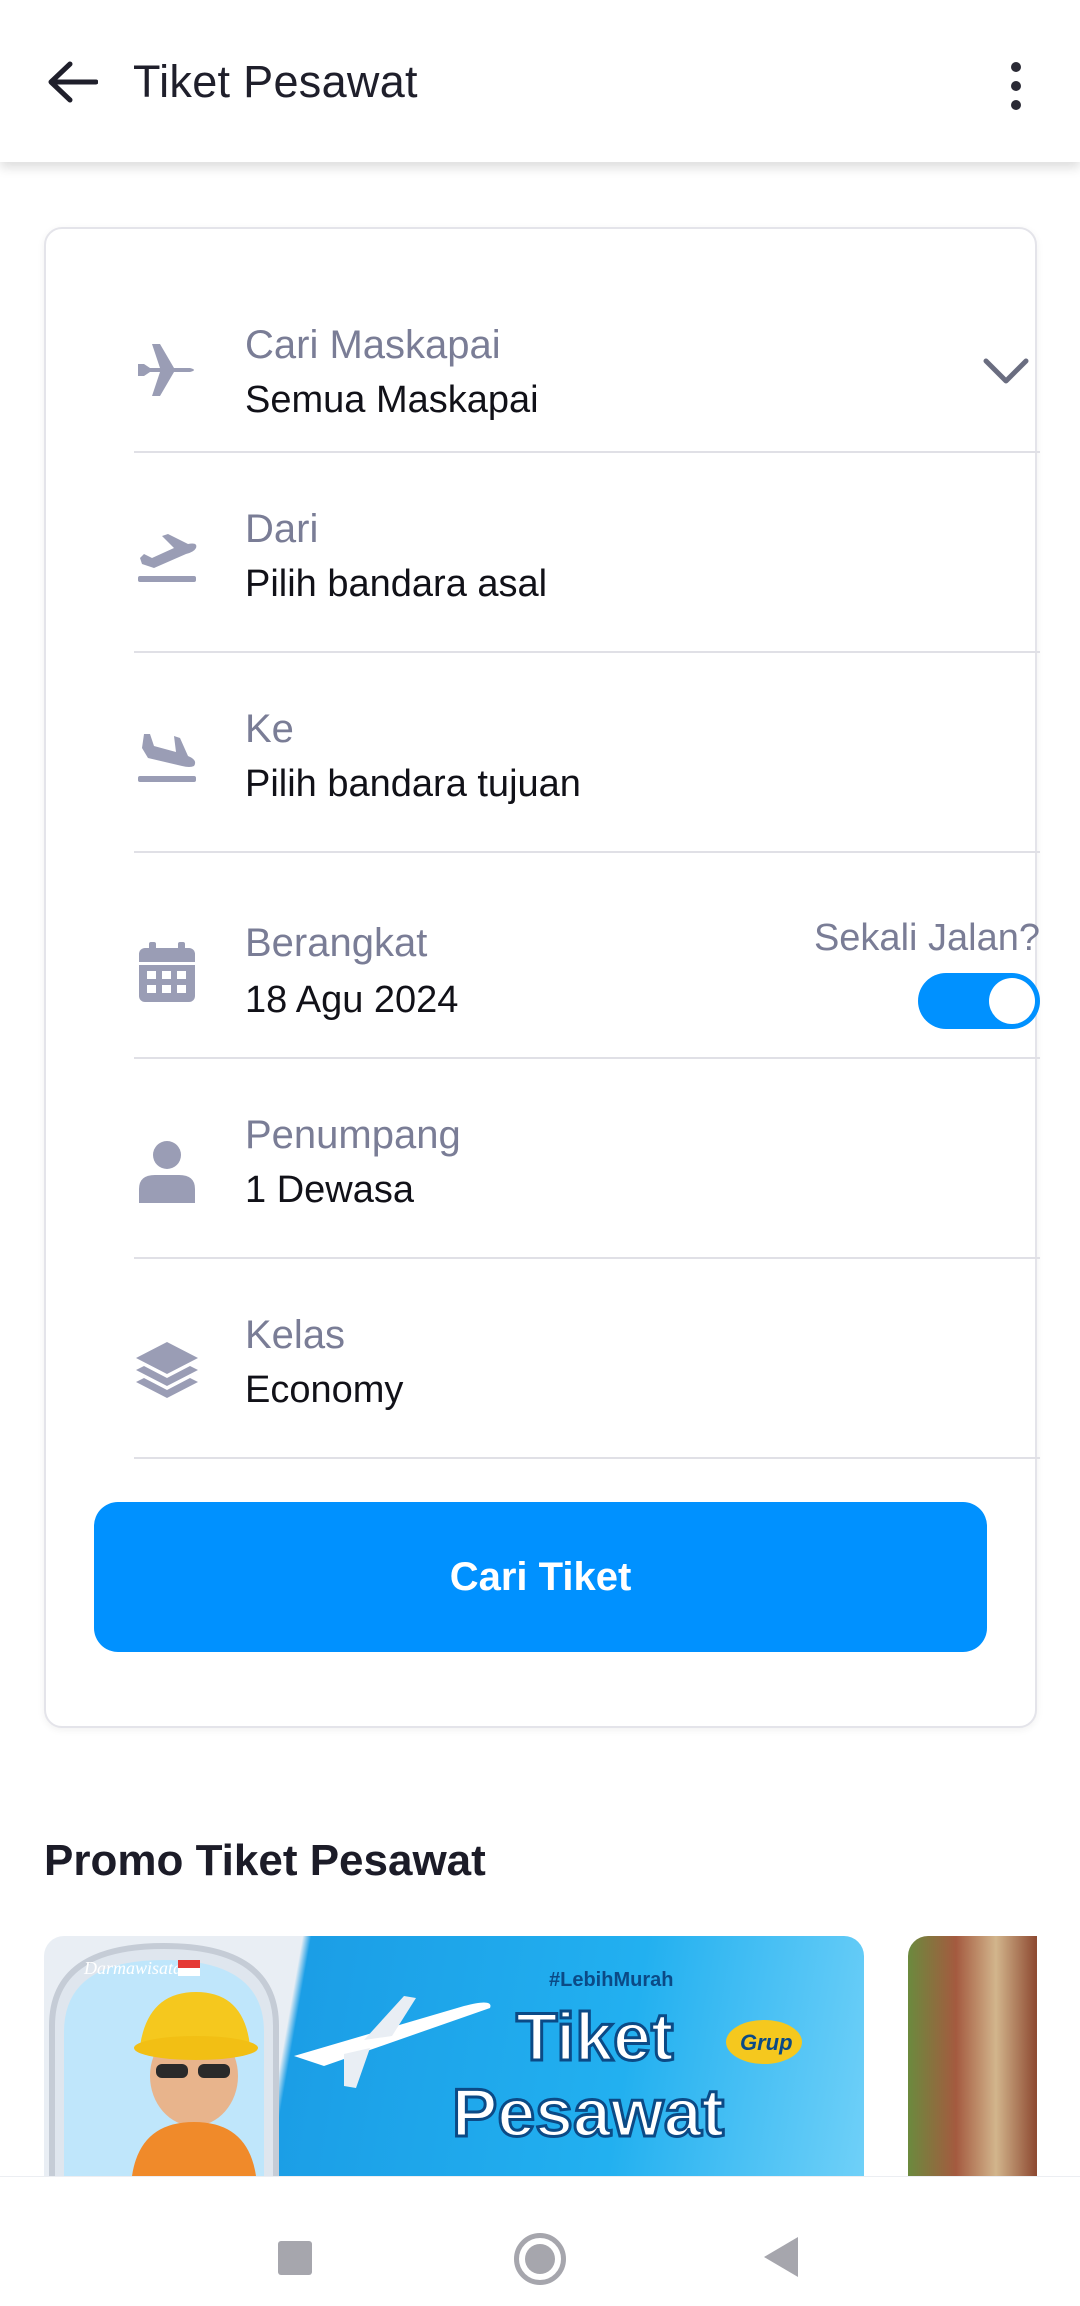 The width and height of the screenshot is (1080, 2306). What do you see at coordinates (587, 553) in the screenshot?
I see `origin-field: Dari Pilih bandara asal` at bounding box center [587, 553].